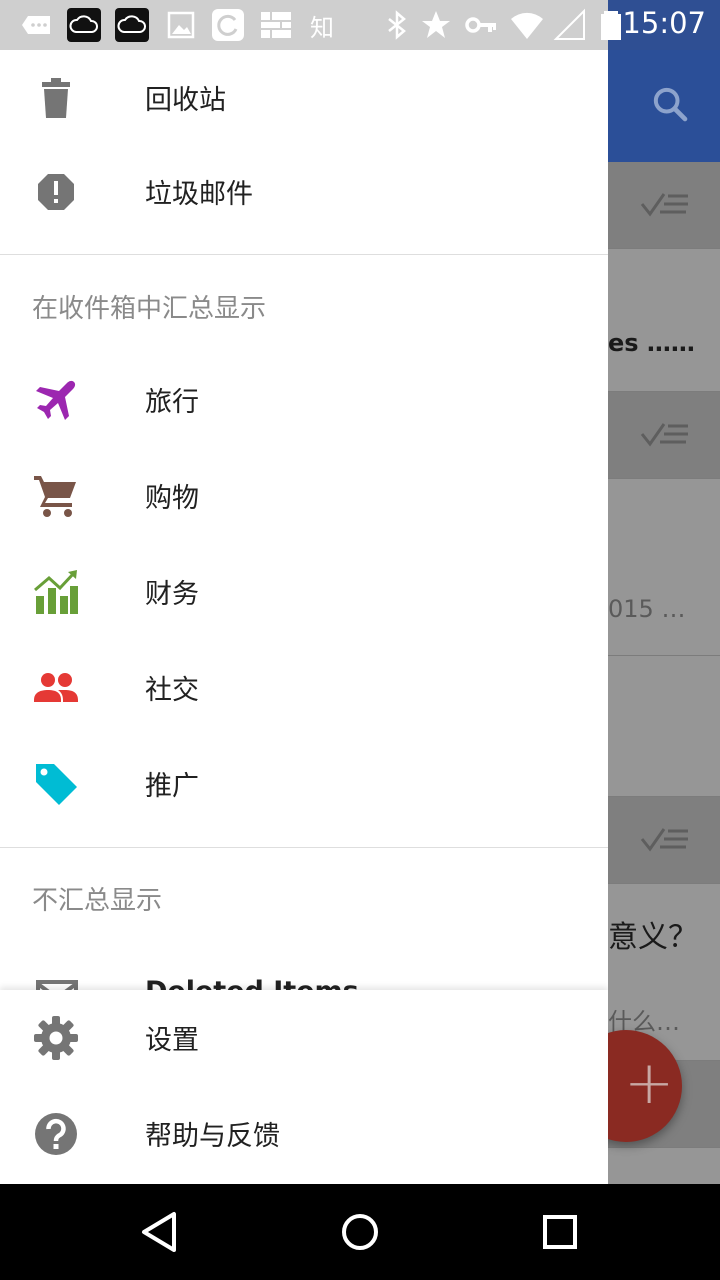 This screenshot has width=720, height=1280. Describe the element at coordinates (322, 28) in the screenshot. I see `zhi-indicator: 知` at that location.